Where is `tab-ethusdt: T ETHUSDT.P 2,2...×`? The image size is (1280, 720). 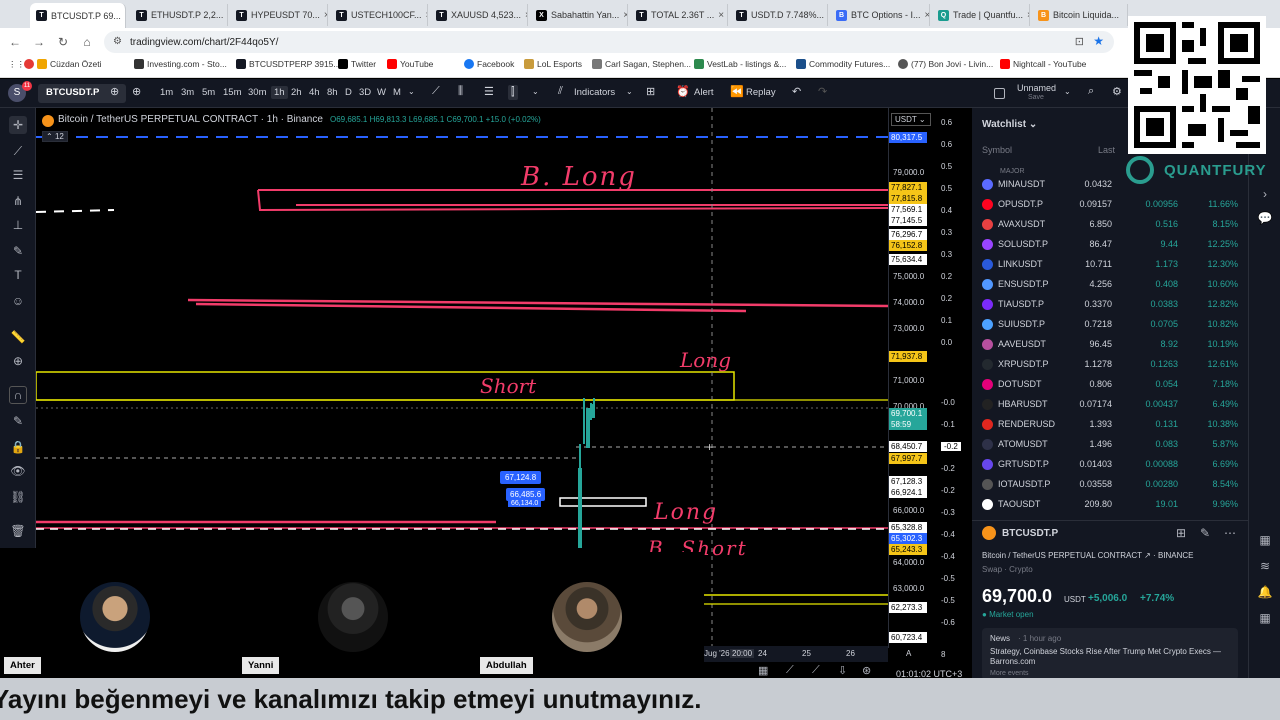 tab-ethusdt: T ETHUSDT.P 2,2...× is located at coordinates (179, 15).